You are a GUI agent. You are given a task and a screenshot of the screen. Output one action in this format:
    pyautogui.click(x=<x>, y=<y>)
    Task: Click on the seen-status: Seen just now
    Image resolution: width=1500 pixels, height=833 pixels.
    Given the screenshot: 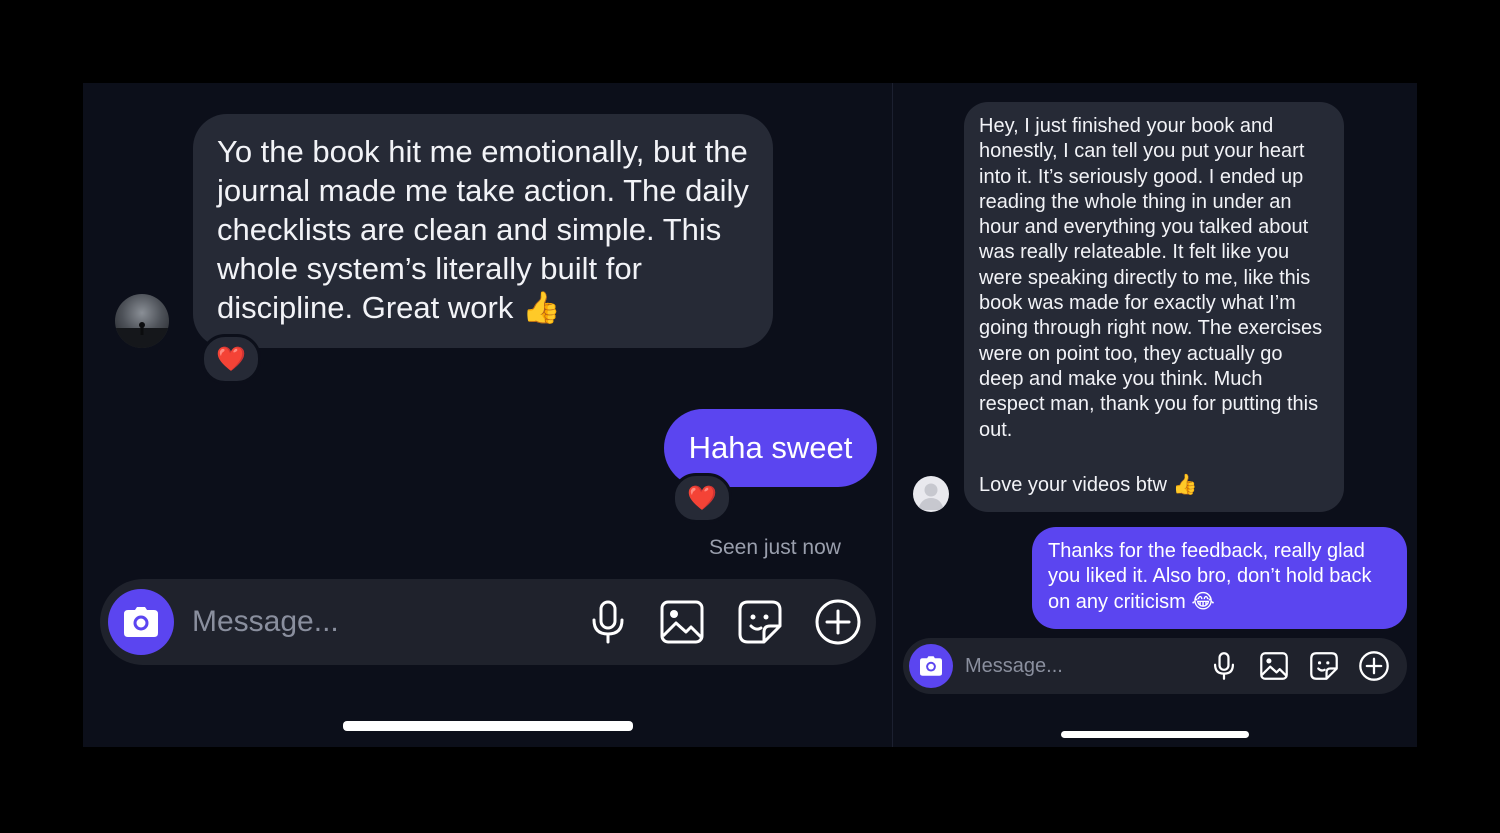 What is the action you would take?
    pyautogui.click(x=775, y=547)
    